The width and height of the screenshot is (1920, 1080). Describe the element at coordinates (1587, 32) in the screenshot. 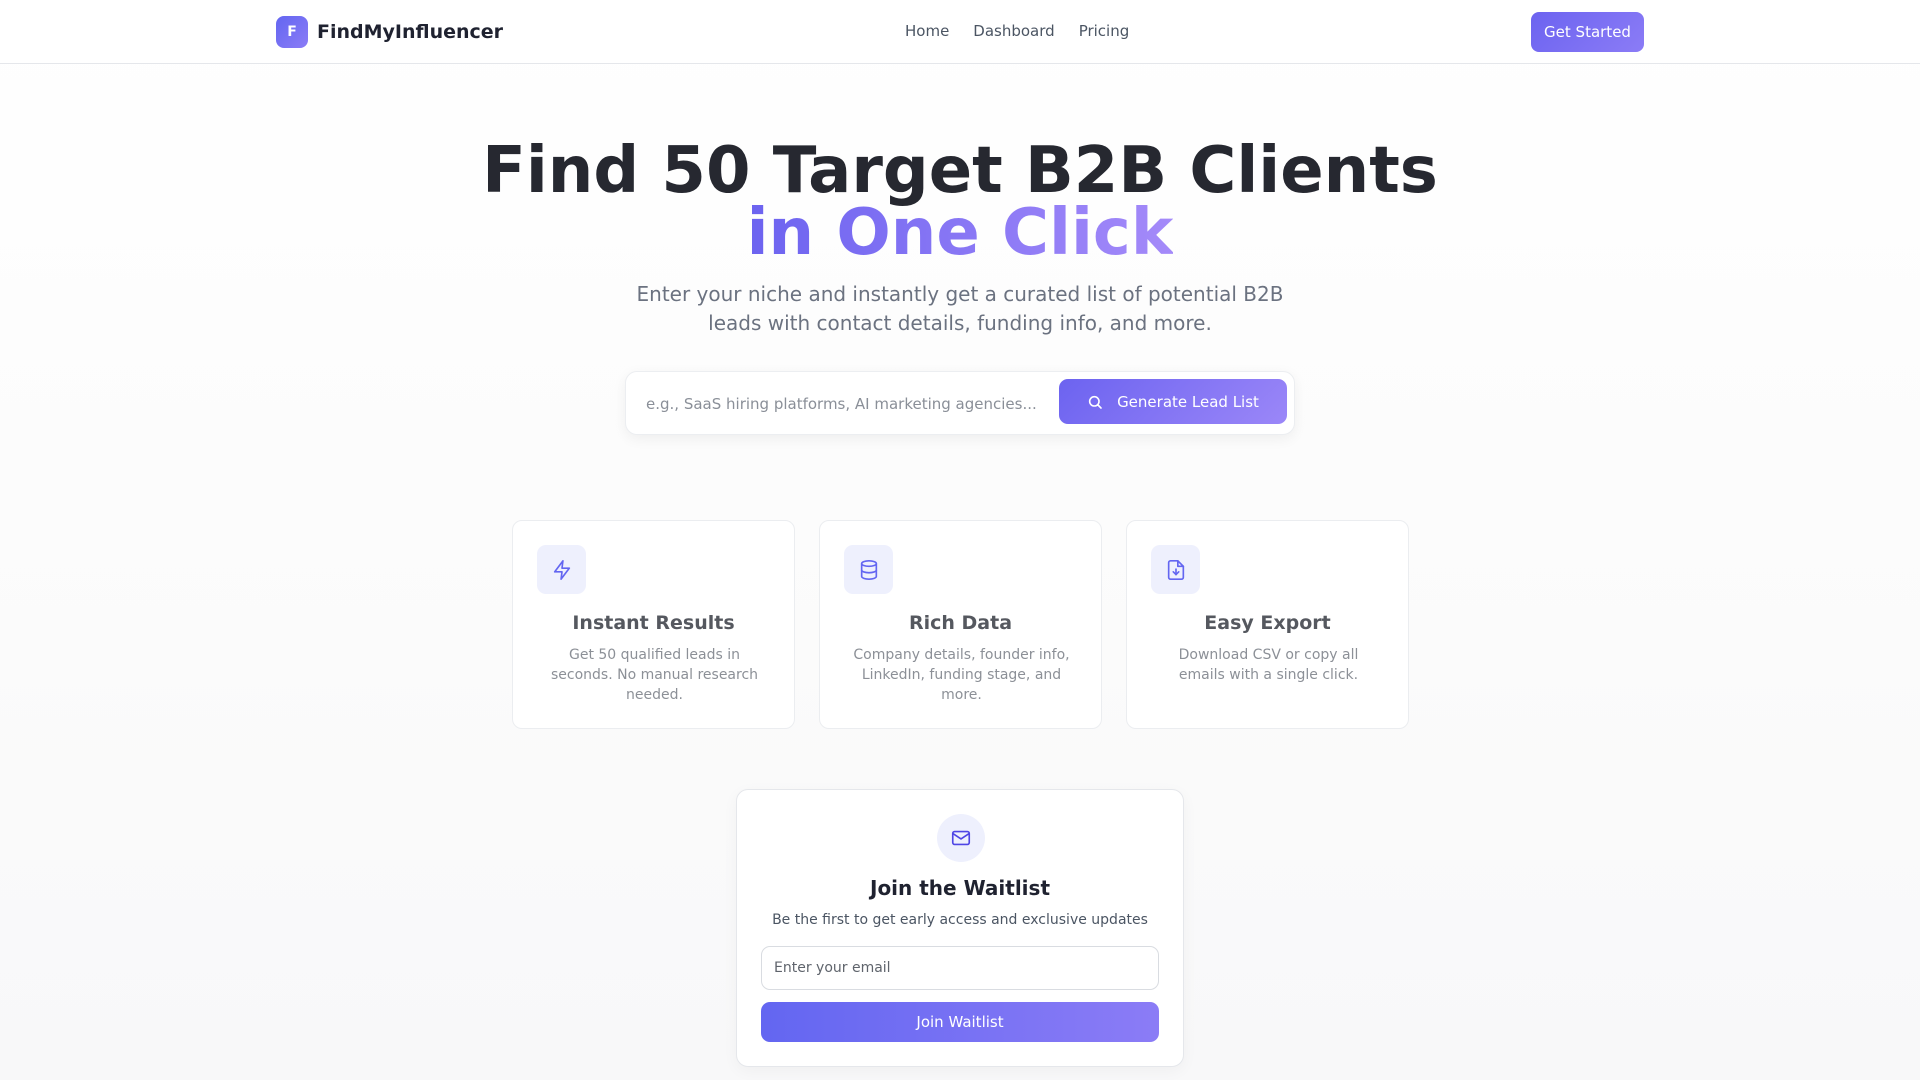

I see `get-started-button: Get Started` at that location.